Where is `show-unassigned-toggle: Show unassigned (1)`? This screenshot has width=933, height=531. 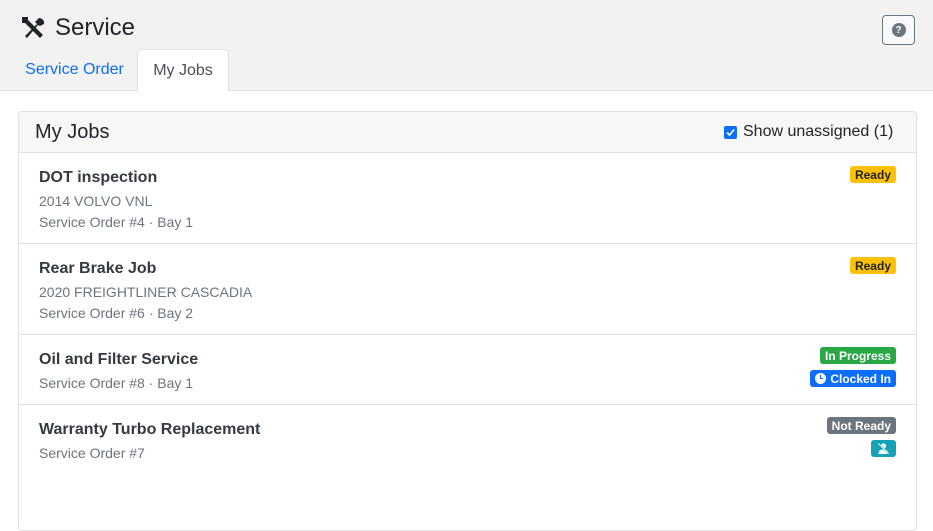
show-unassigned-toggle: Show unassigned (1) is located at coordinates (808, 132).